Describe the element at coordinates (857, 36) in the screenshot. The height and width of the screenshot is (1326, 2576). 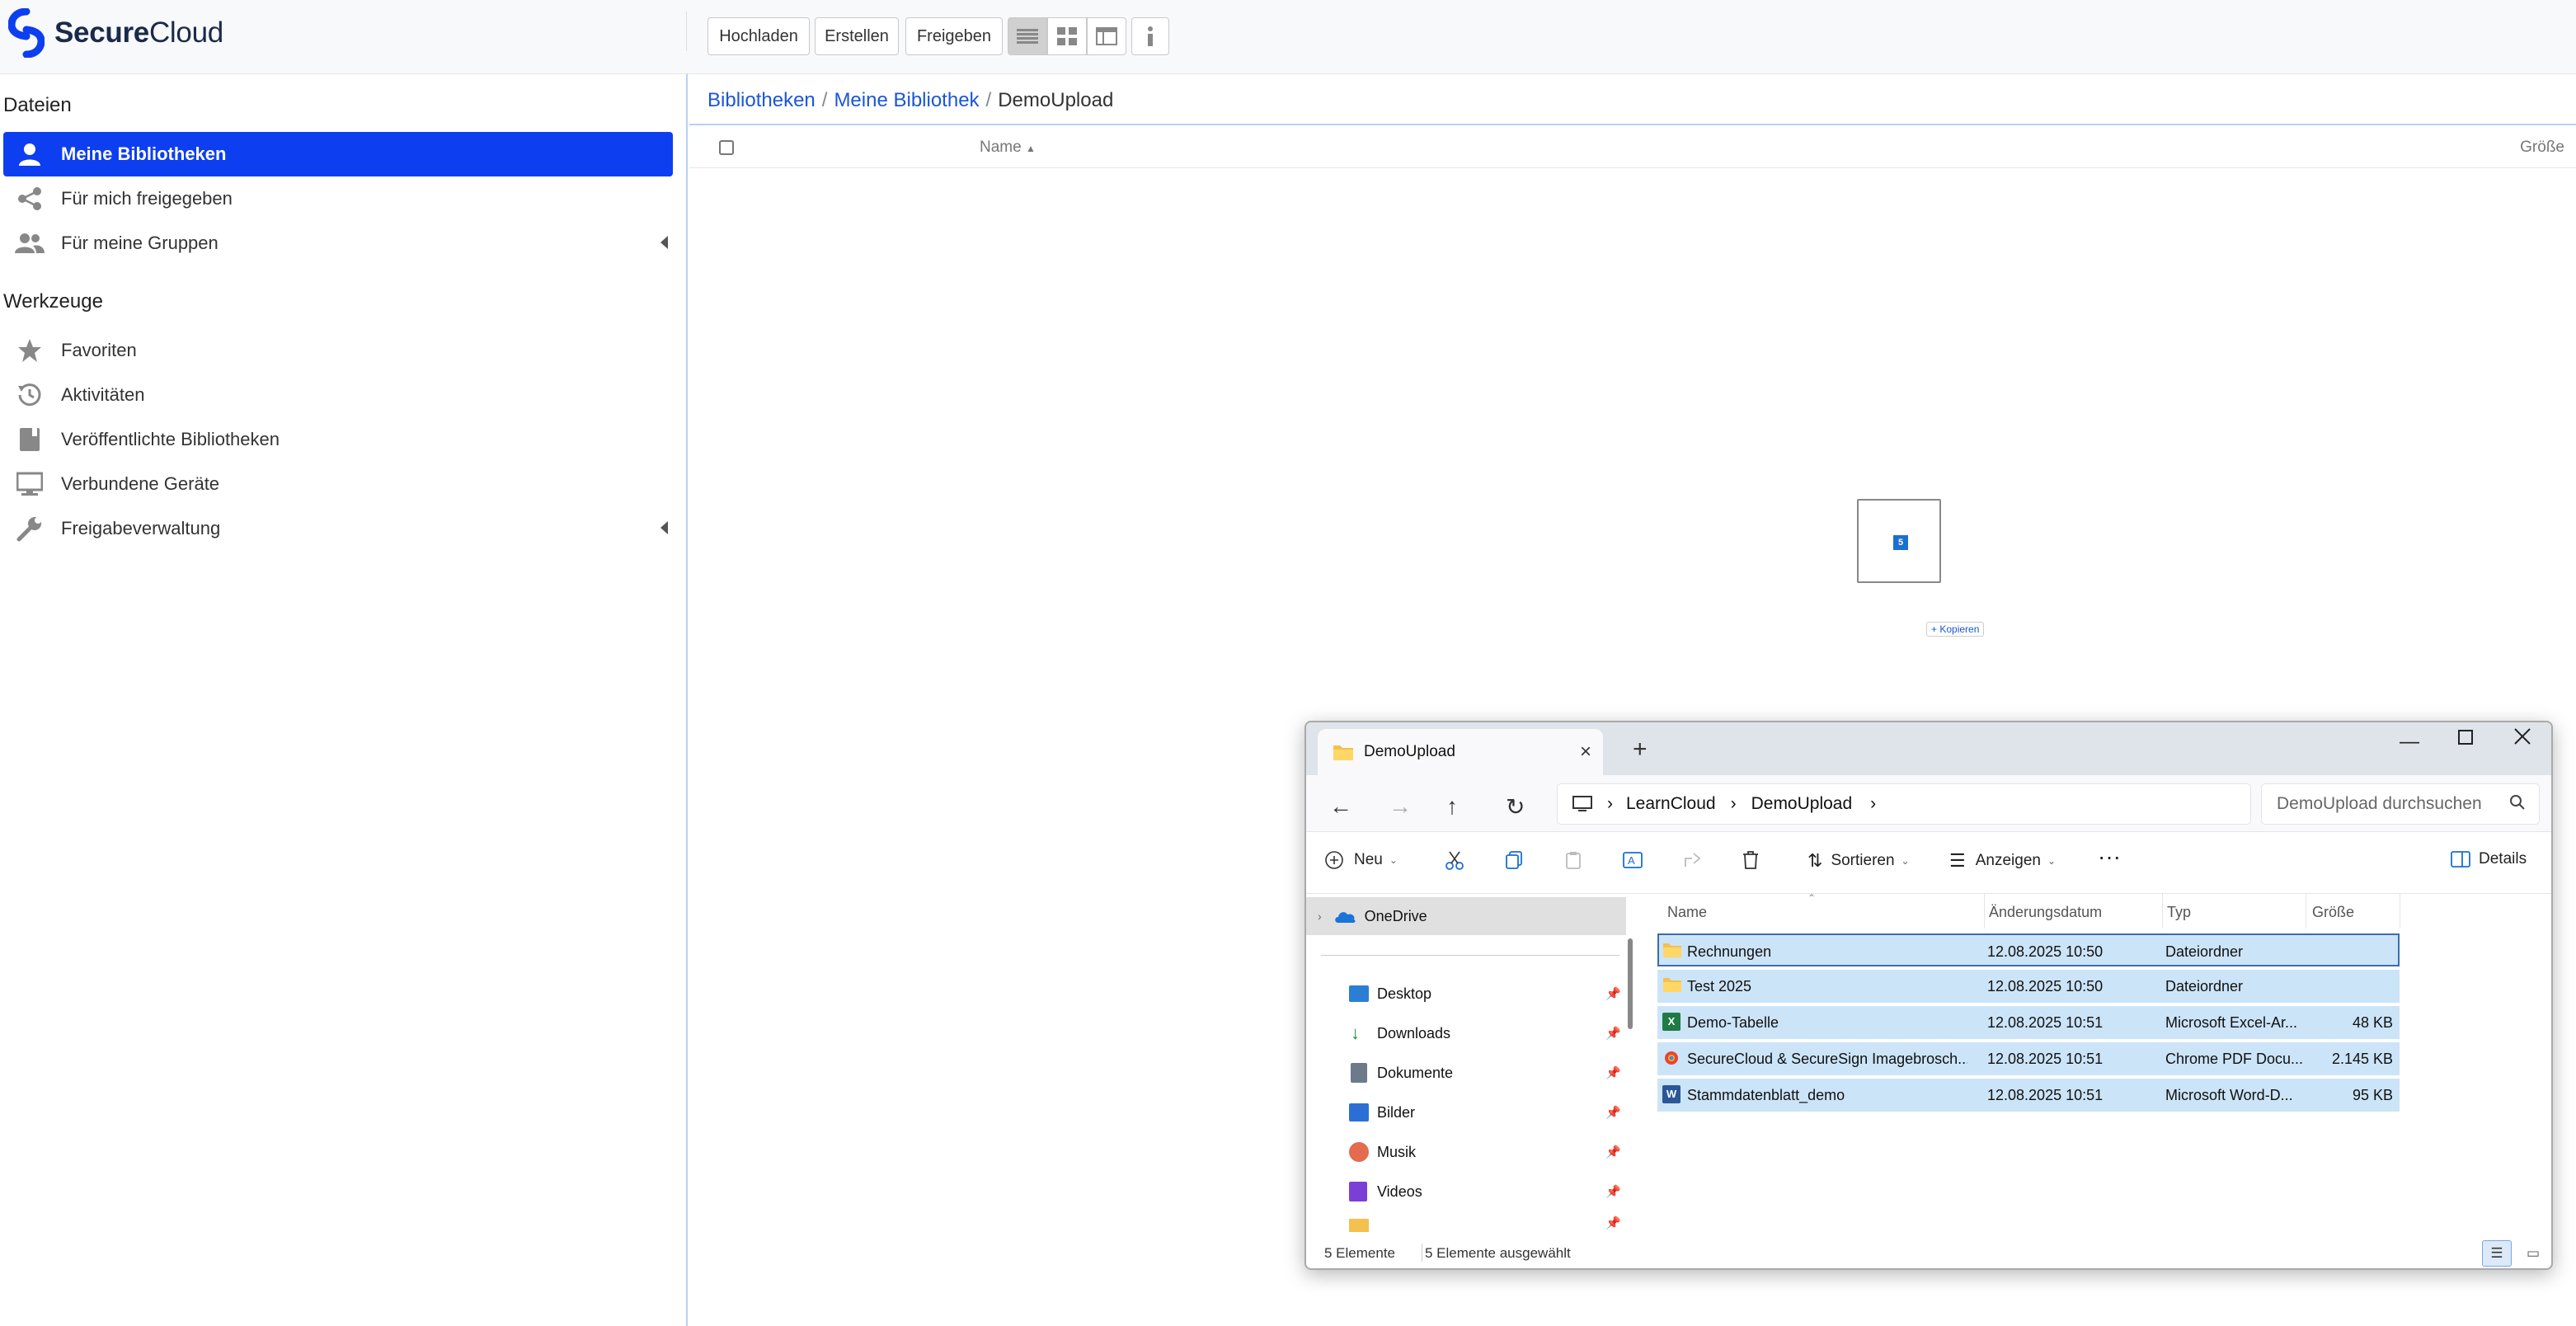
I see `create-button: Erstellen` at that location.